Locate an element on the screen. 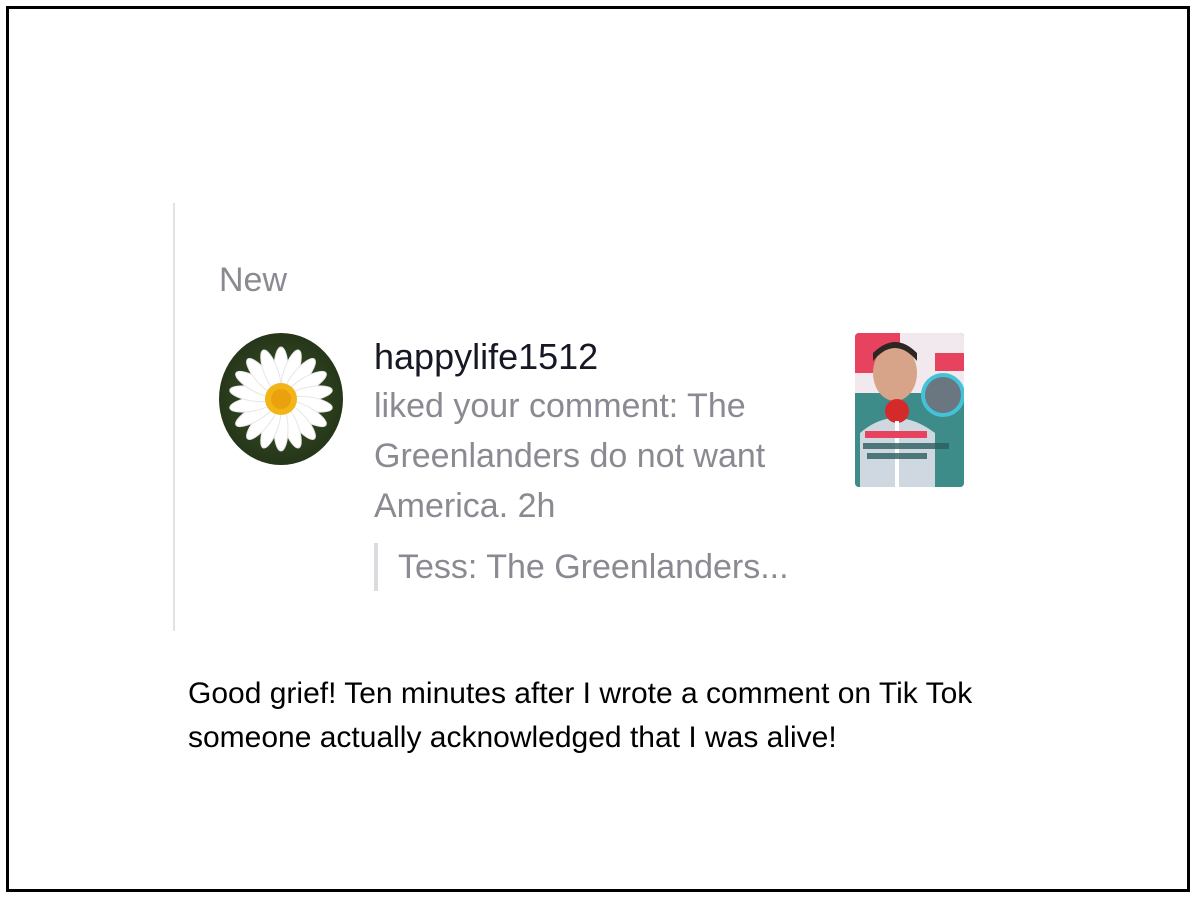 Image resolution: width=1200 pixels, height=900 pixels. avatar-daisy-icon is located at coordinates (281, 399).